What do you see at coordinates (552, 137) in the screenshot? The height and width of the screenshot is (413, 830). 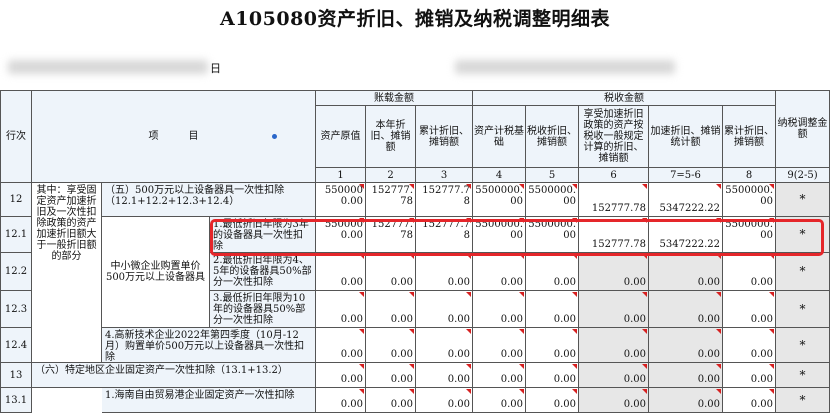 I see `header-col-5: 税收折旧、摊销额` at bounding box center [552, 137].